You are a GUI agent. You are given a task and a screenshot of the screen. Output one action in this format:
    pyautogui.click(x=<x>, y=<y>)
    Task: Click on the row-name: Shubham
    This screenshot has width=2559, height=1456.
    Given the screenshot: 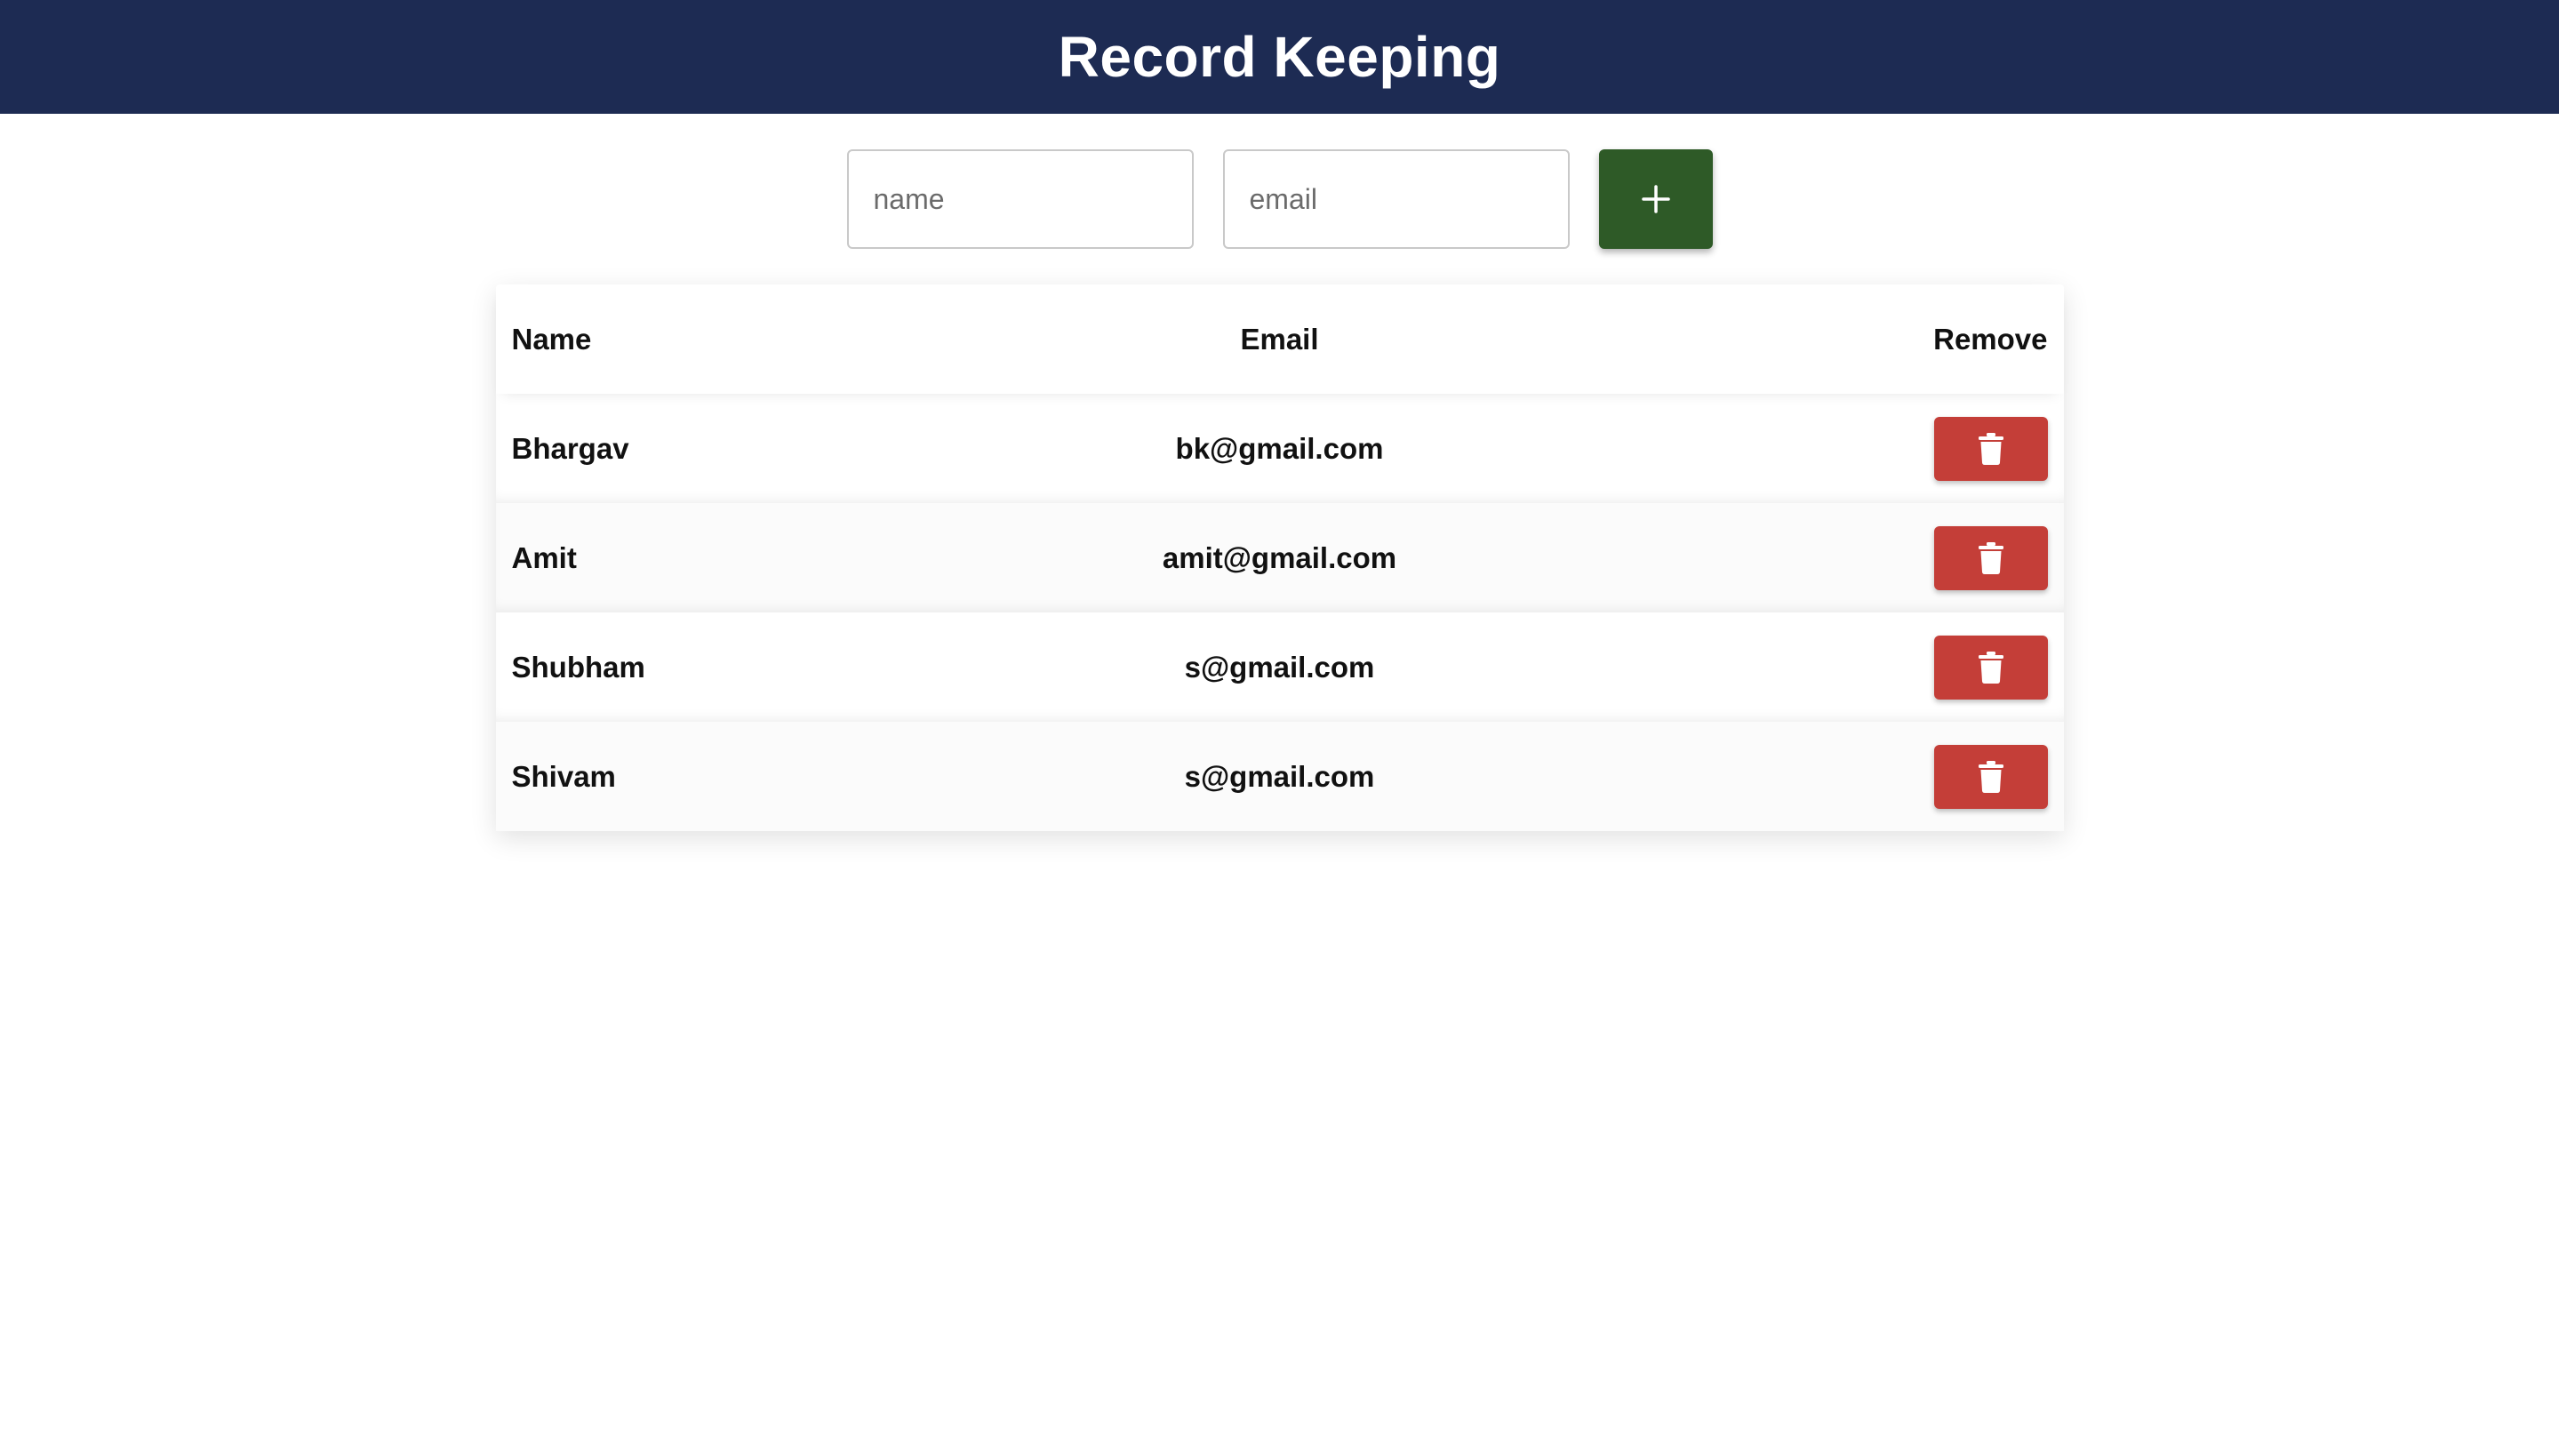 What is the action you would take?
    pyautogui.click(x=578, y=667)
    